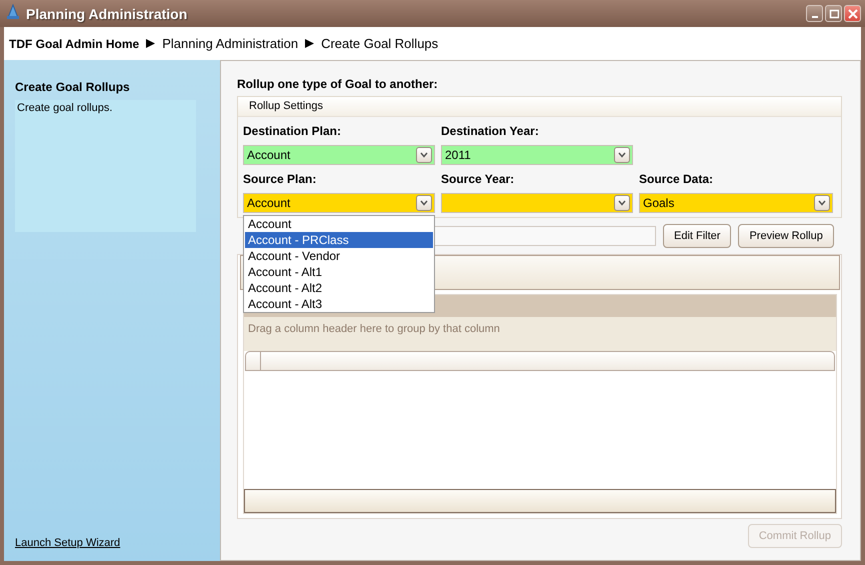  What do you see at coordinates (786, 236) in the screenshot?
I see `filter-button: Preview Rollup` at bounding box center [786, 236].